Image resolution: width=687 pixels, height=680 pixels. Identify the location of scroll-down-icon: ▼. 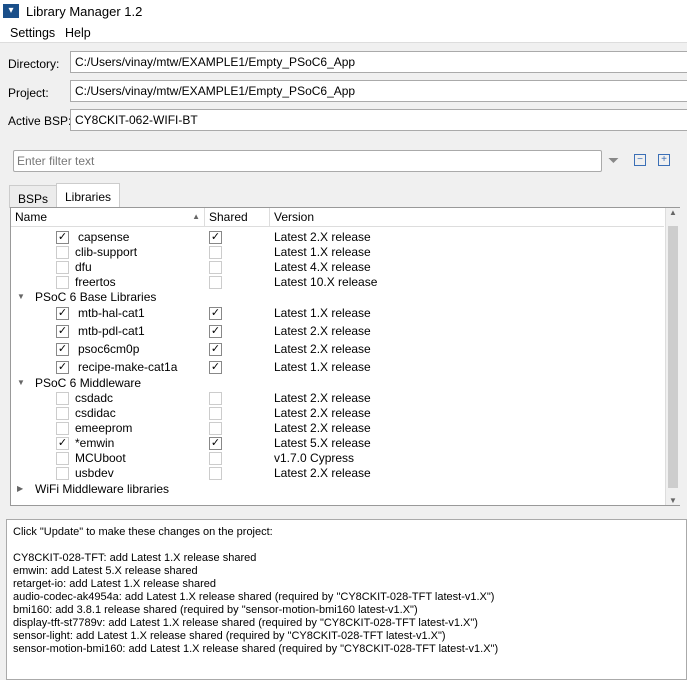
(673, 500).